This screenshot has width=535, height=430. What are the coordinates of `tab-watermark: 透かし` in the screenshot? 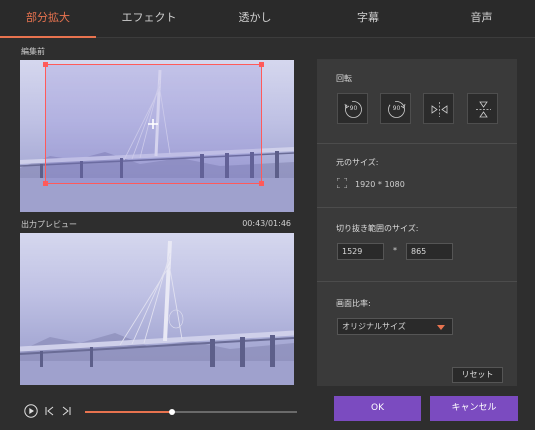 It's located at (255, 19).